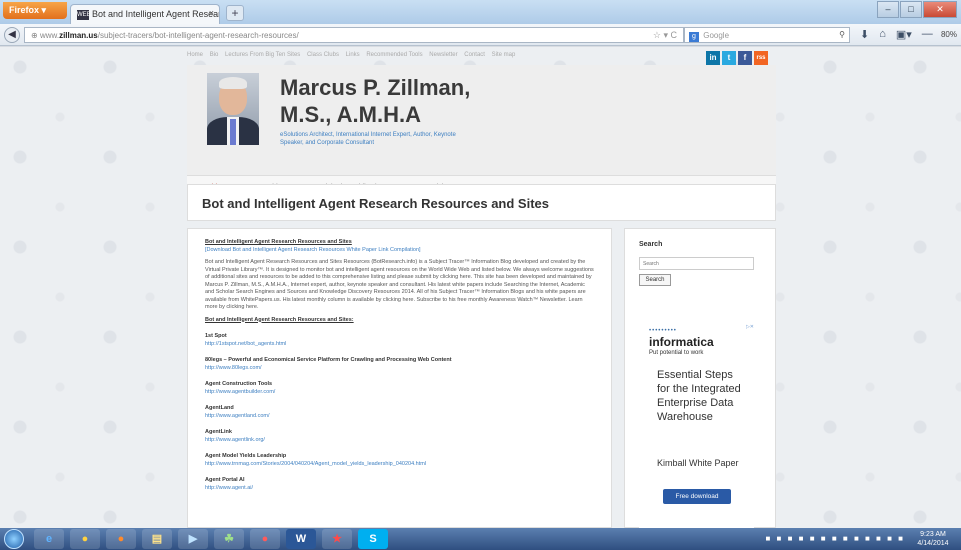 The width and height of the screenshot is (961, 550). What do you see at coordinates (157, 539) in the screenshot?
I see `folder-icon: ▤` at bounding box center [157, 539].